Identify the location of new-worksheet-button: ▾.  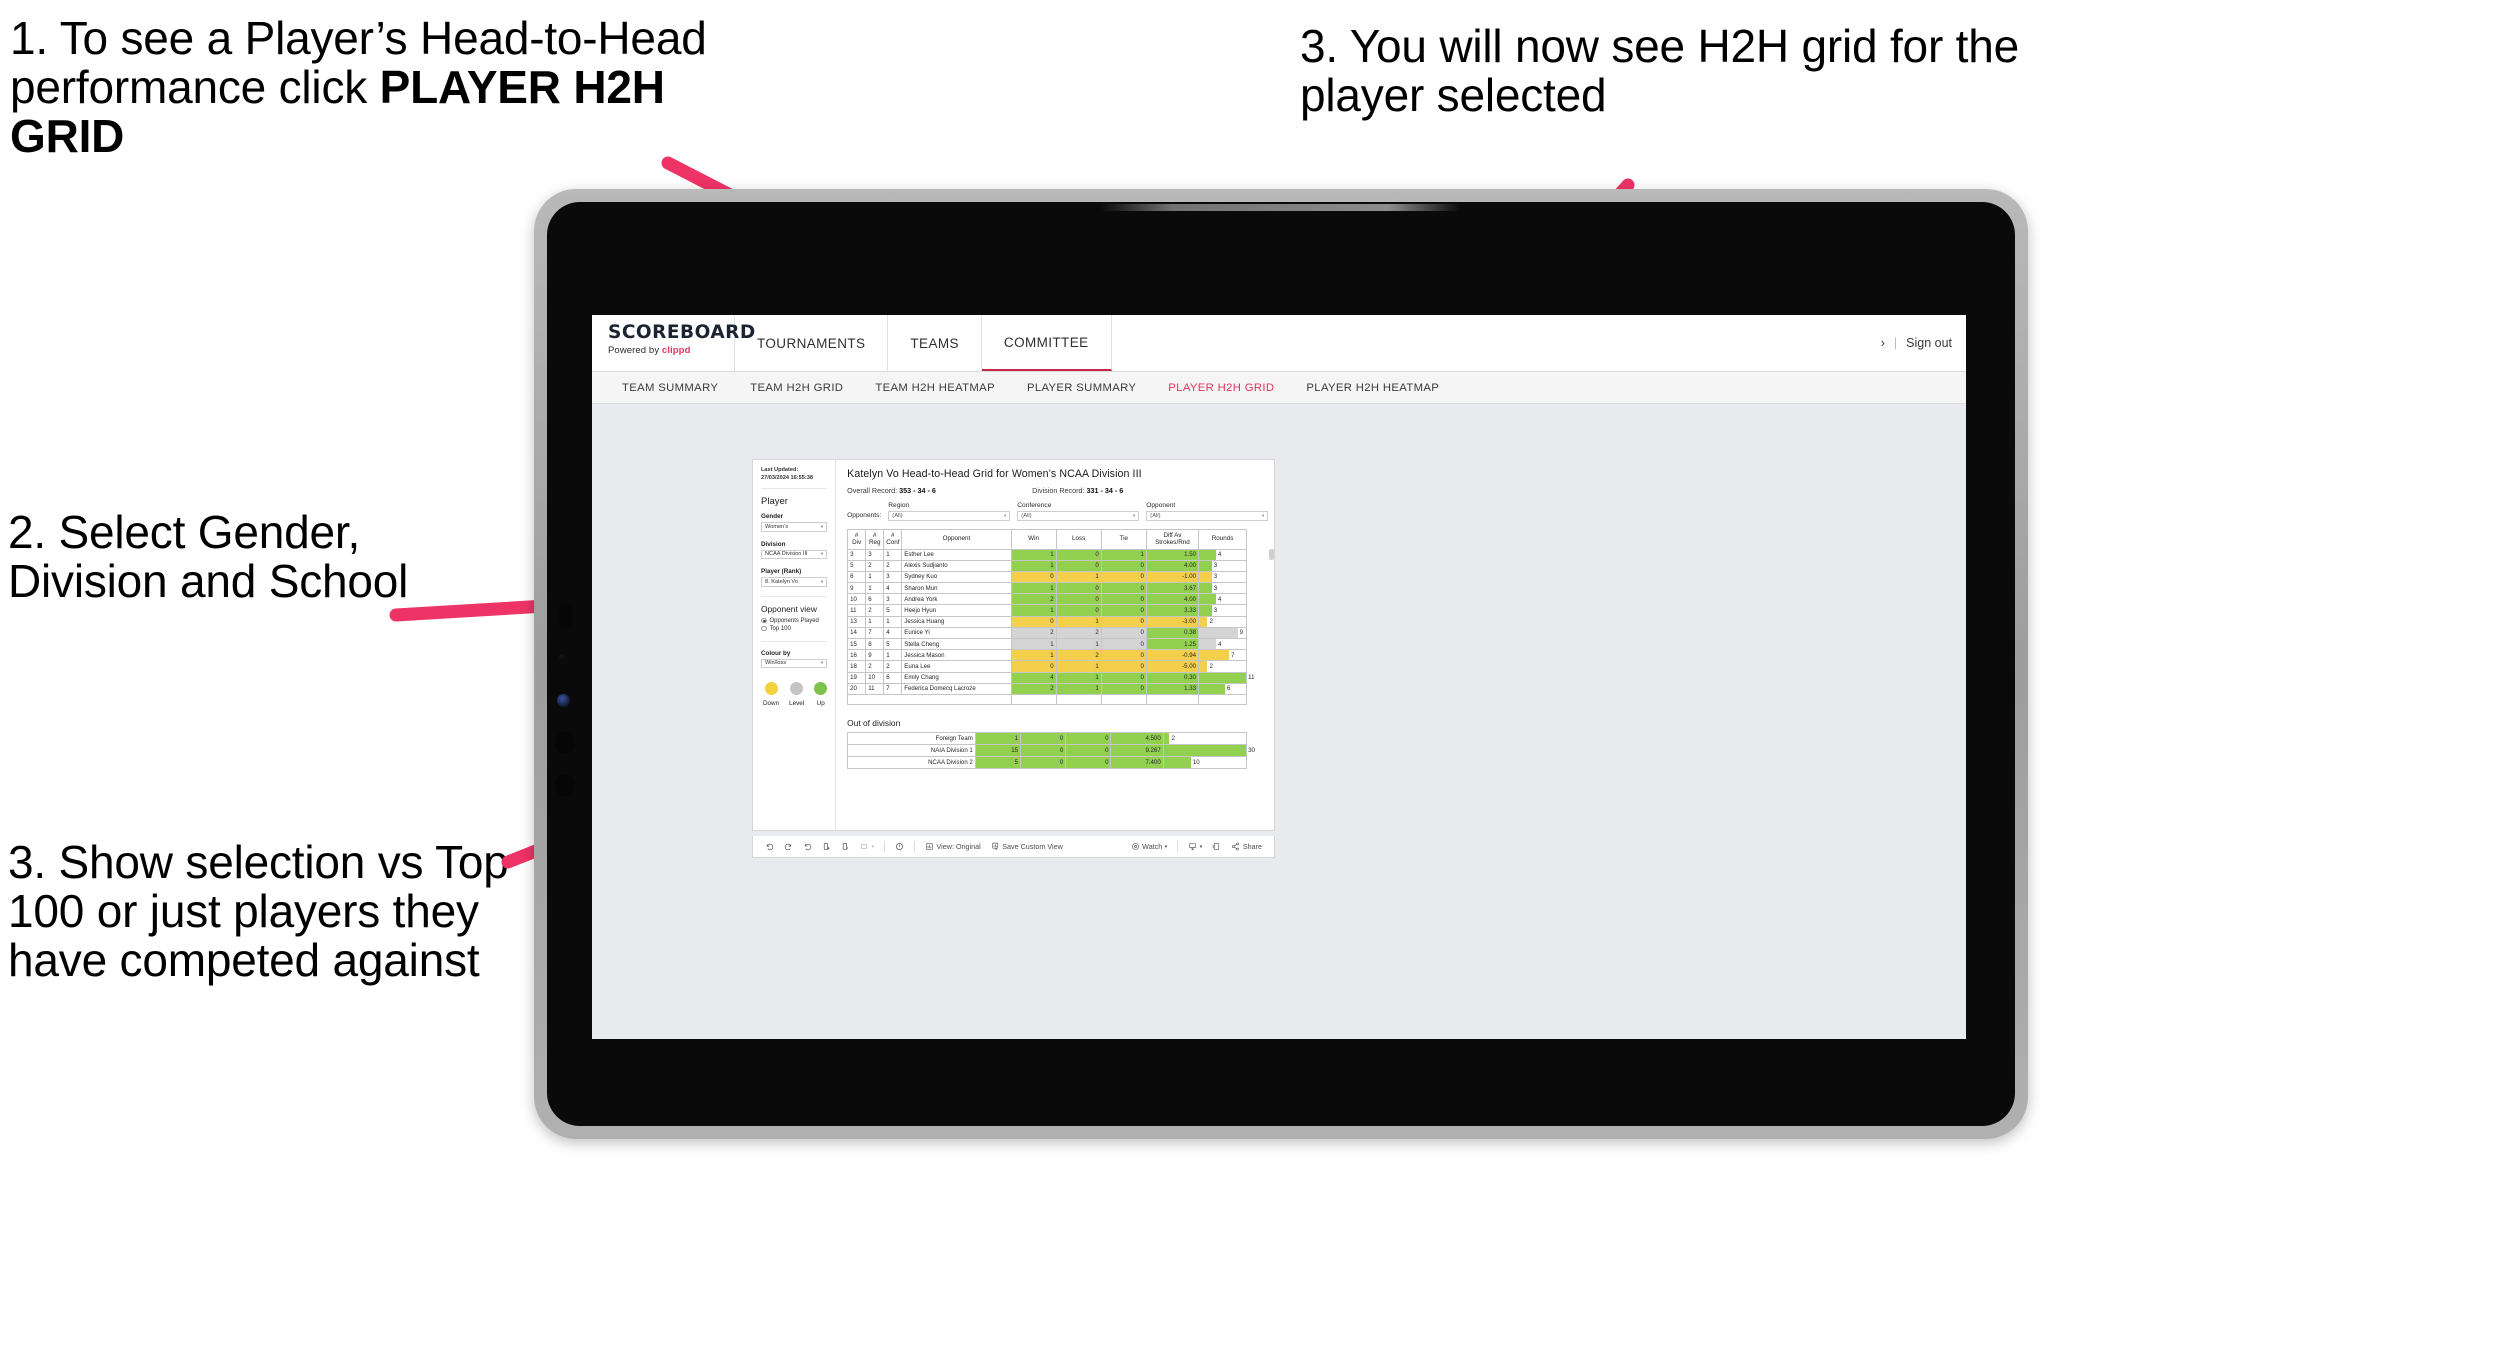
(867, 846).